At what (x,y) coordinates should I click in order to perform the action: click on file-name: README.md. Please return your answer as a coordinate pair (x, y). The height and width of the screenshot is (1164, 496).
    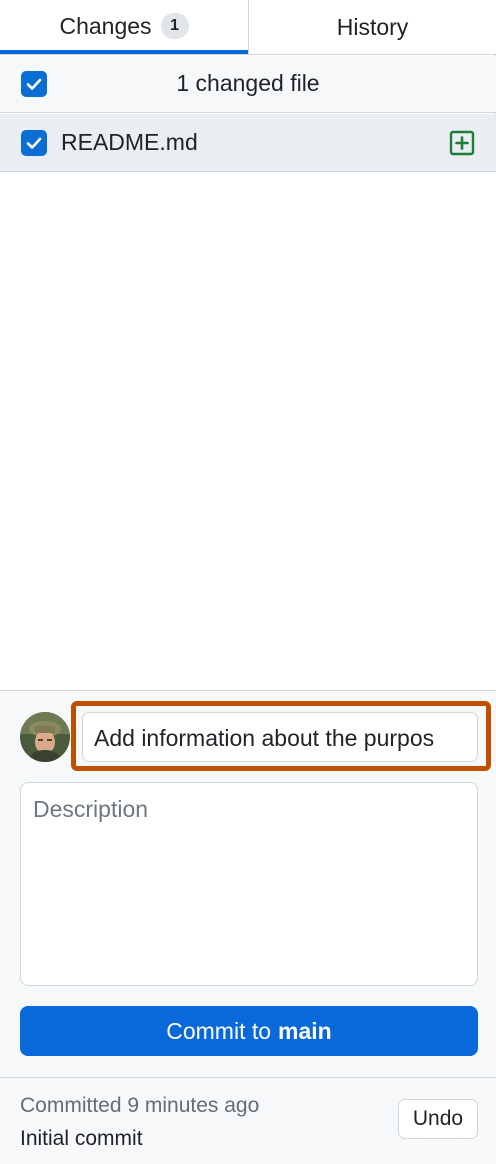
    Looking at the image, I should click on (129, 142).